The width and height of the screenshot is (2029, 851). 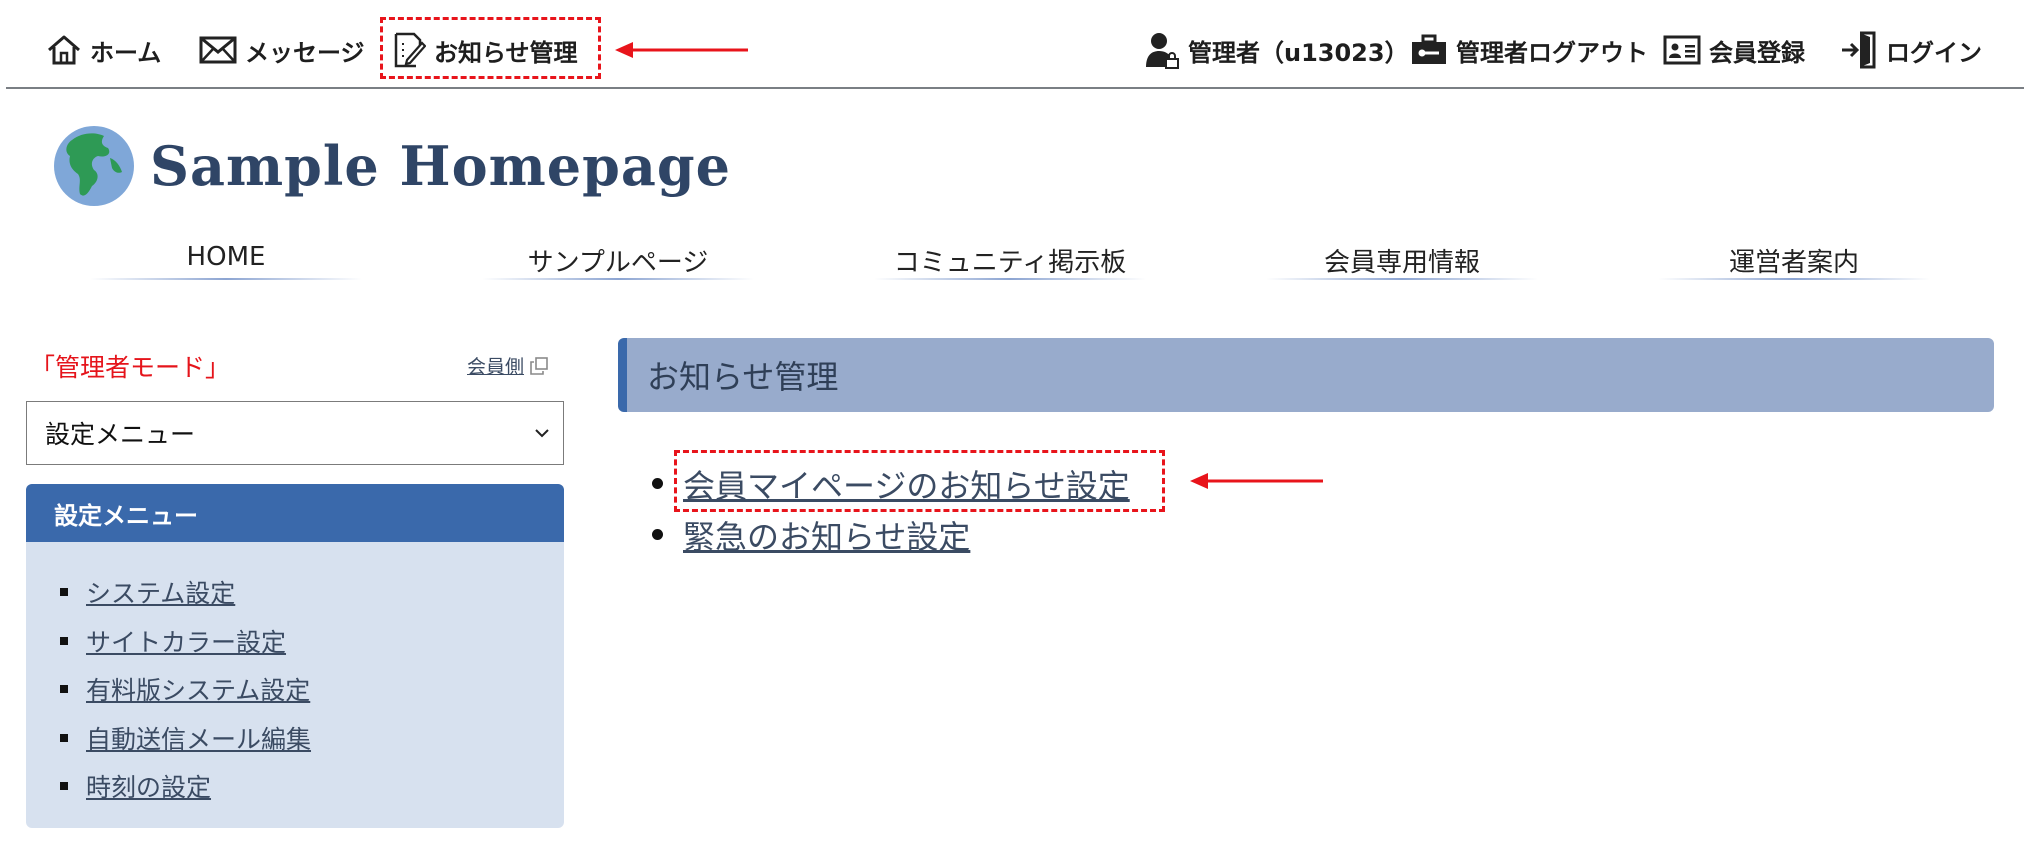 I want to click on link-emergency-notice: 緊急のお知らせ設定, so click(x=826, y=535).